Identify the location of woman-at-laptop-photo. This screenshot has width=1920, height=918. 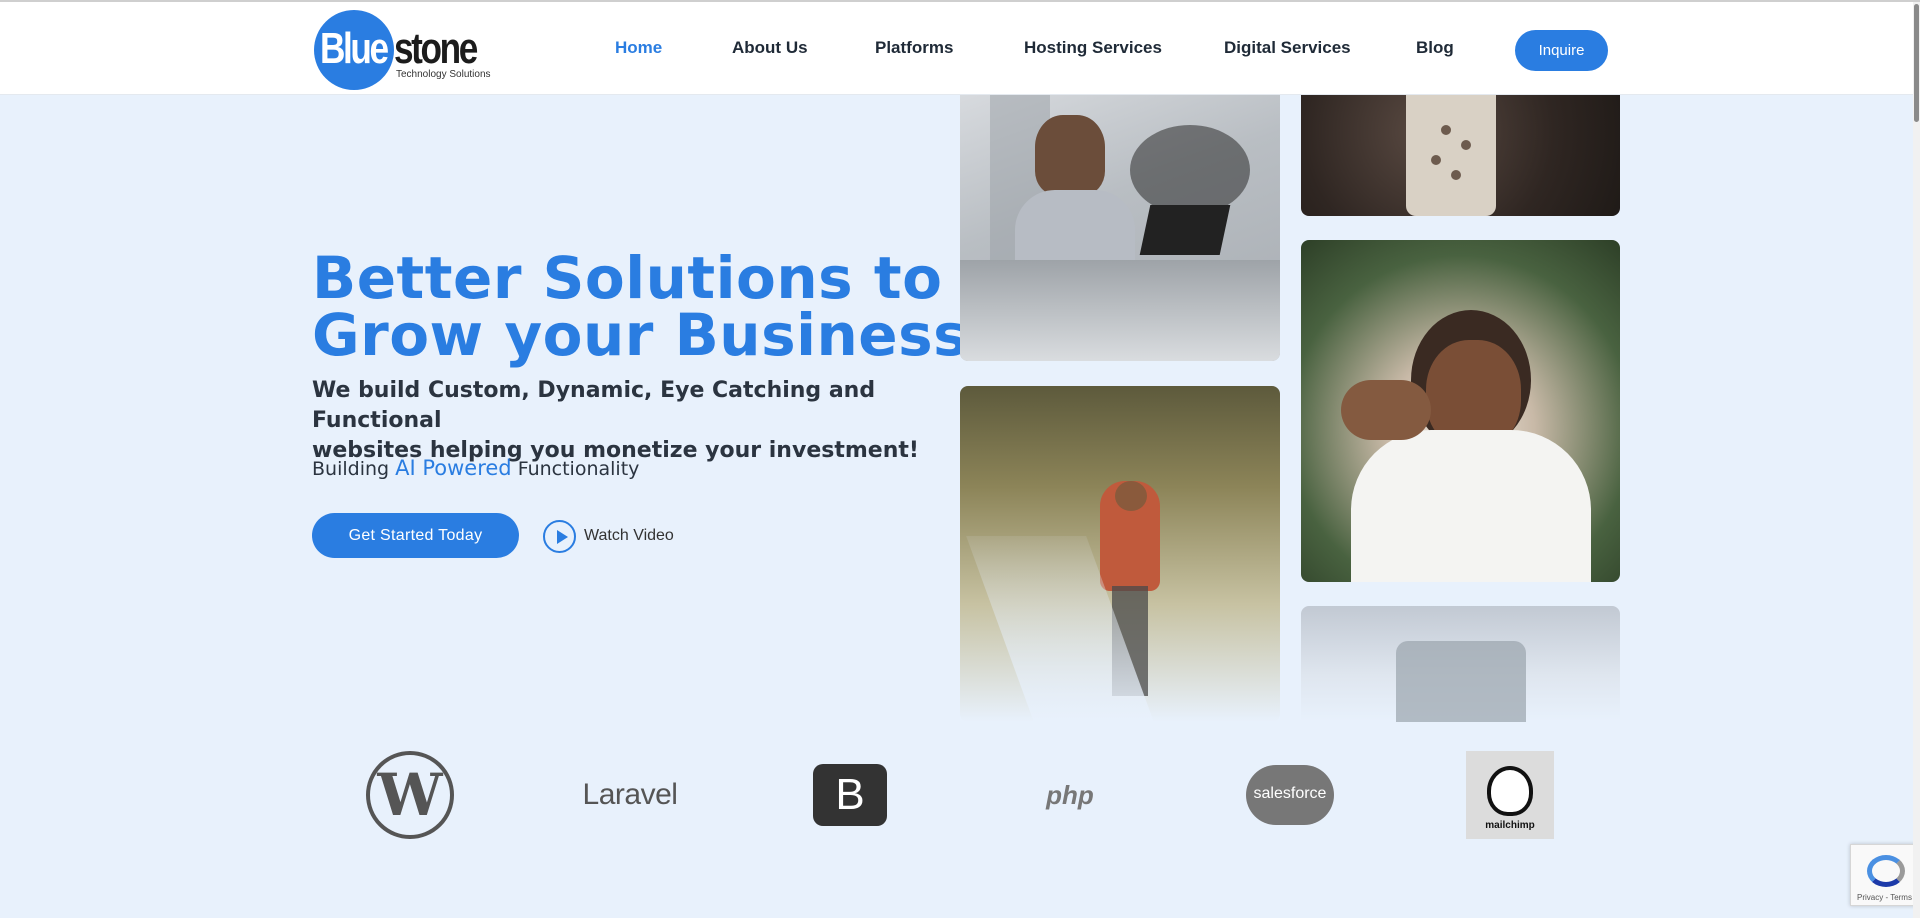
(1120, 228).